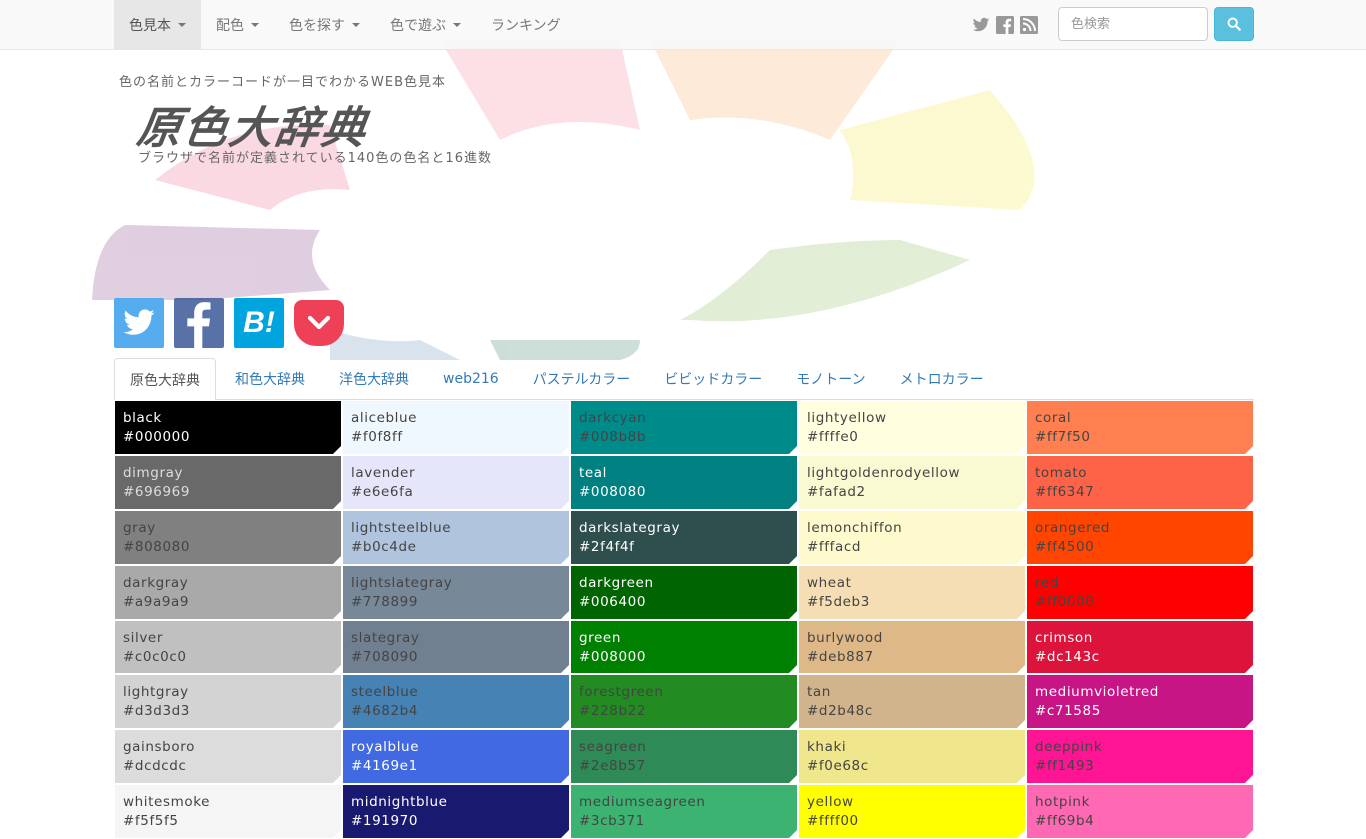 Image resolution: width=1366 pixels, height=839 pixels. Describe the element at coordinates (228, 811) in the screenshot. I see `color-swatch-whitesmoke: whitesmoke #f5f5f5` at that location.